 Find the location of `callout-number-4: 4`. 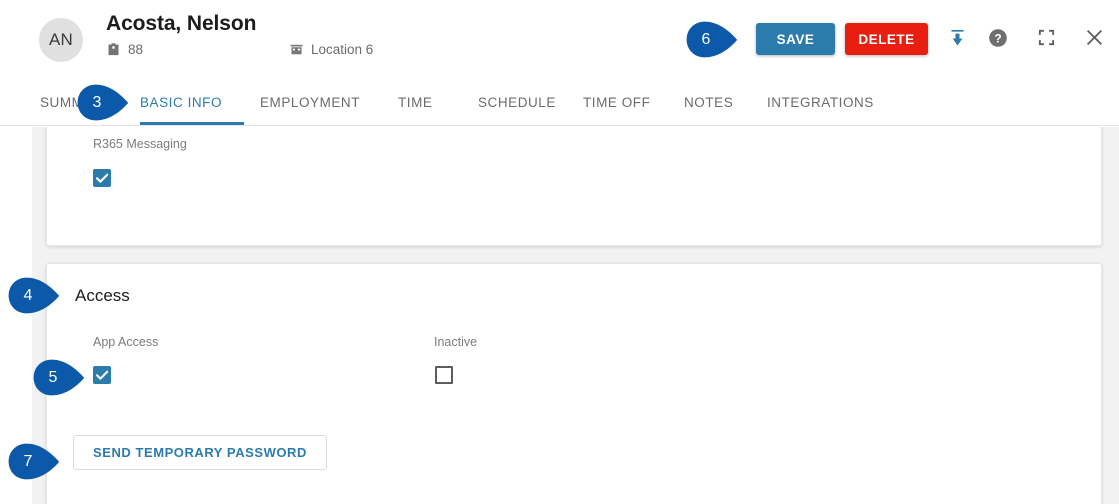

callout-number-4: 4 is located at coordinates (28, 295).